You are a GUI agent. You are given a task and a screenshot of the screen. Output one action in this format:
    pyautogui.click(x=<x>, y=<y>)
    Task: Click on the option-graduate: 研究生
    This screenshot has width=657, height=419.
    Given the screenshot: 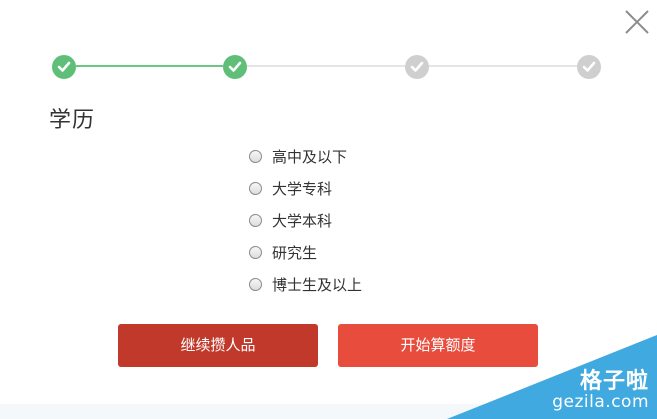 What is the action you would take?
    pyautogui.click(x=305, y=252)
    